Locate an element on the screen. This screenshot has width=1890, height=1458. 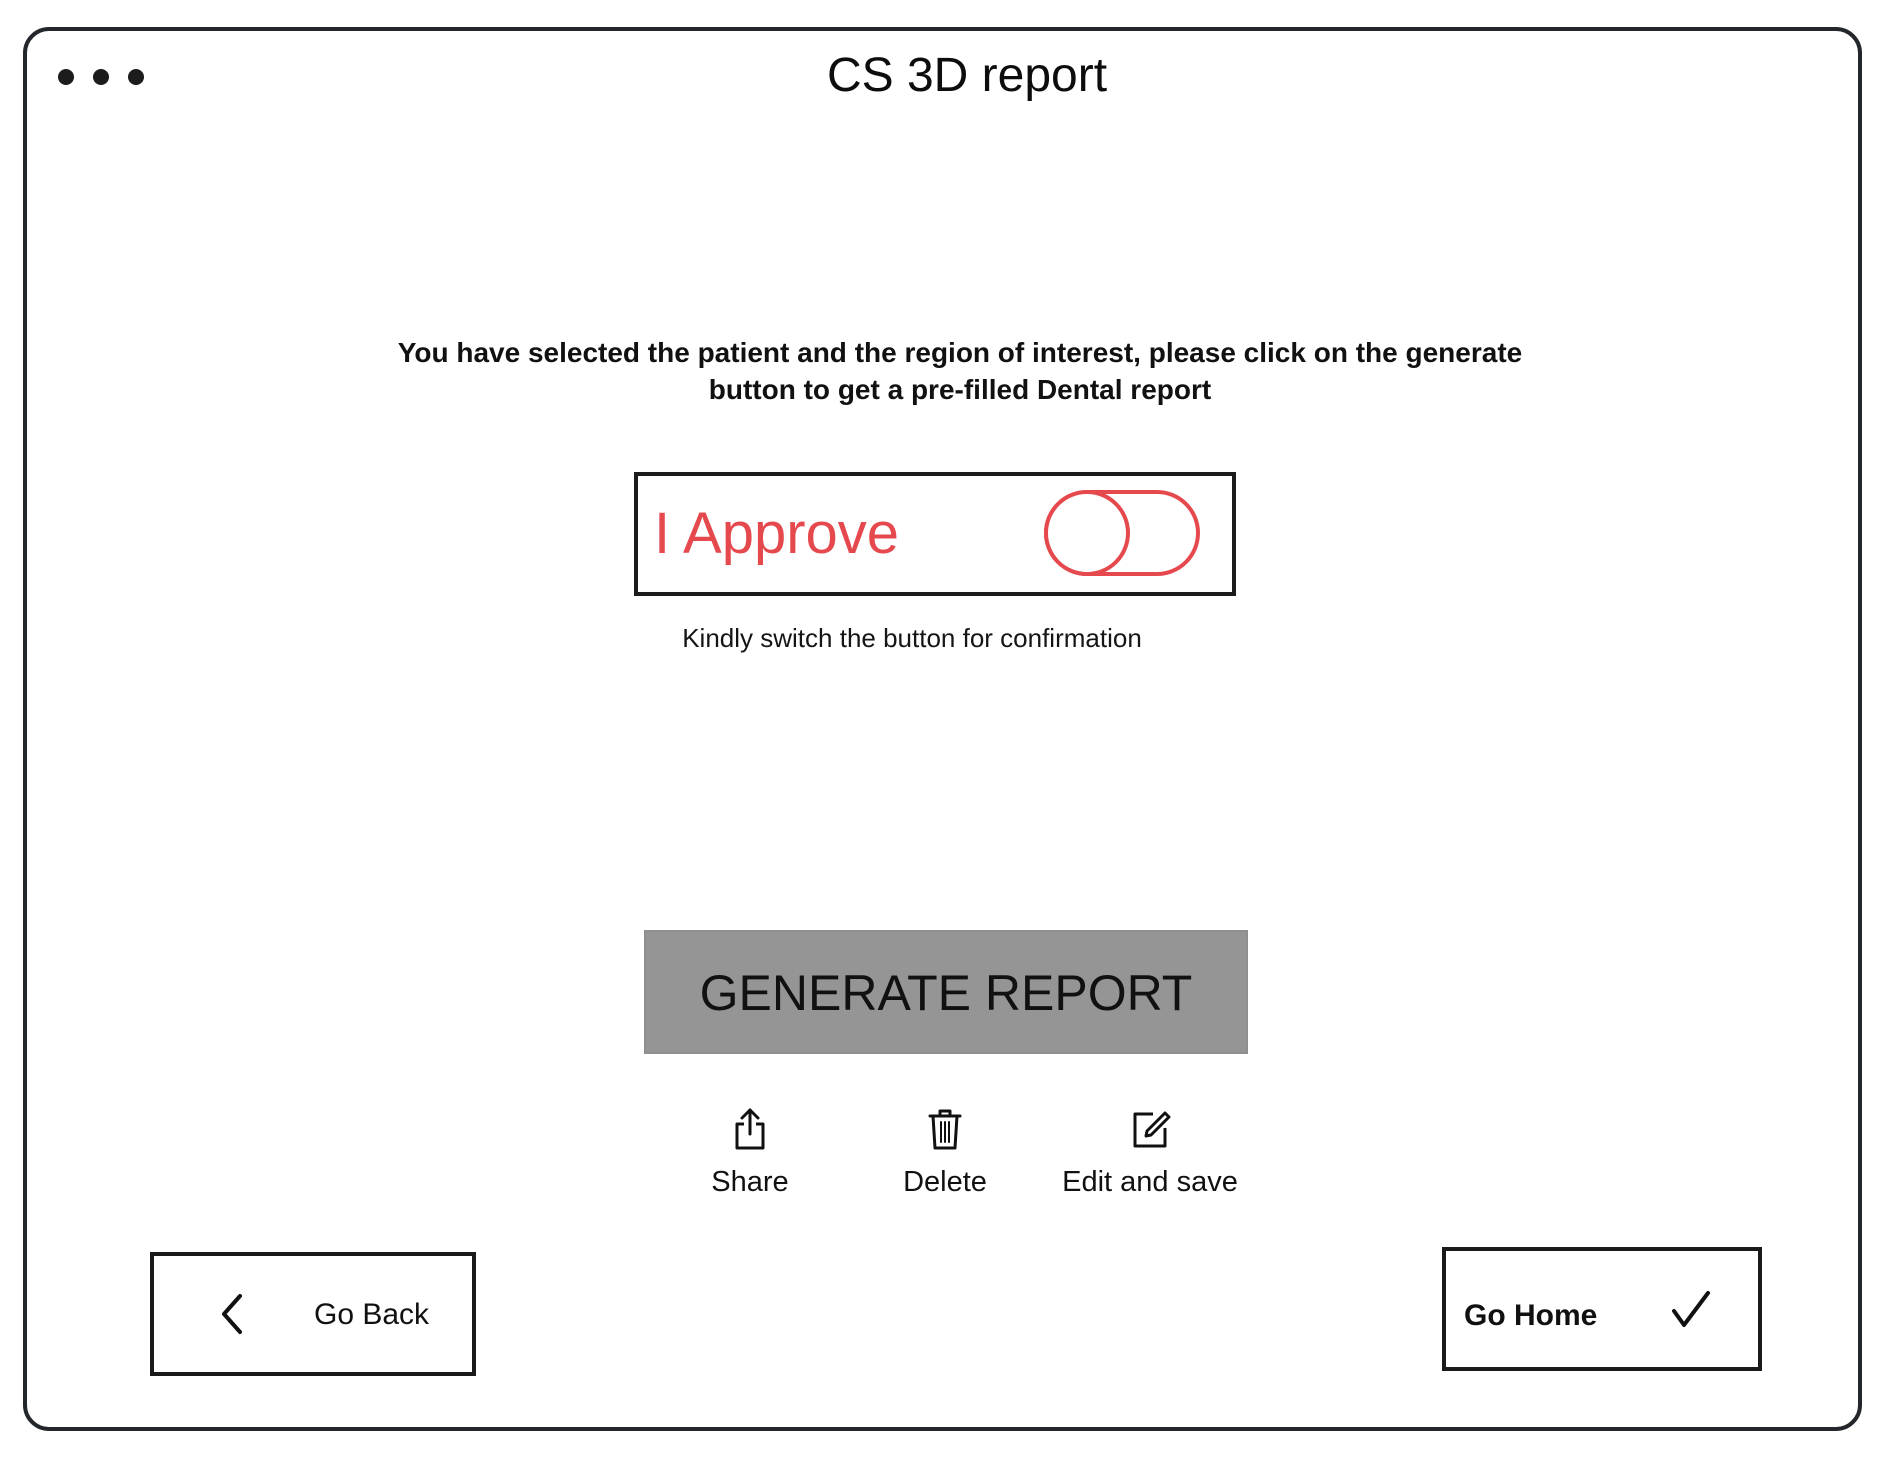
go-back-button: Go Back is located at coordinates (313, 1314).